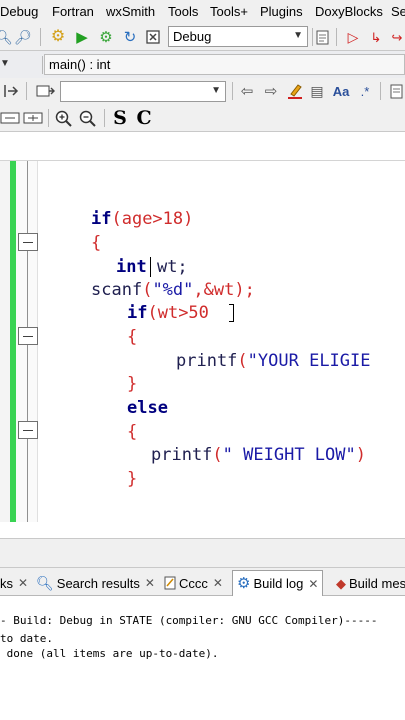 The width and height of the screenshot is (405, 720). I want to click on code-line: printf("YOUR ELIGIE, so click(273, 361).